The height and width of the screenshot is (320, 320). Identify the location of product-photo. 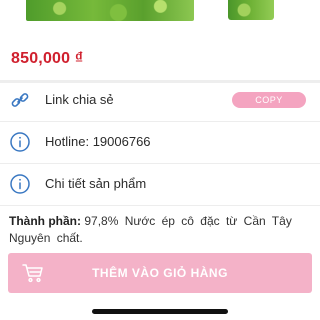
(110, 10).